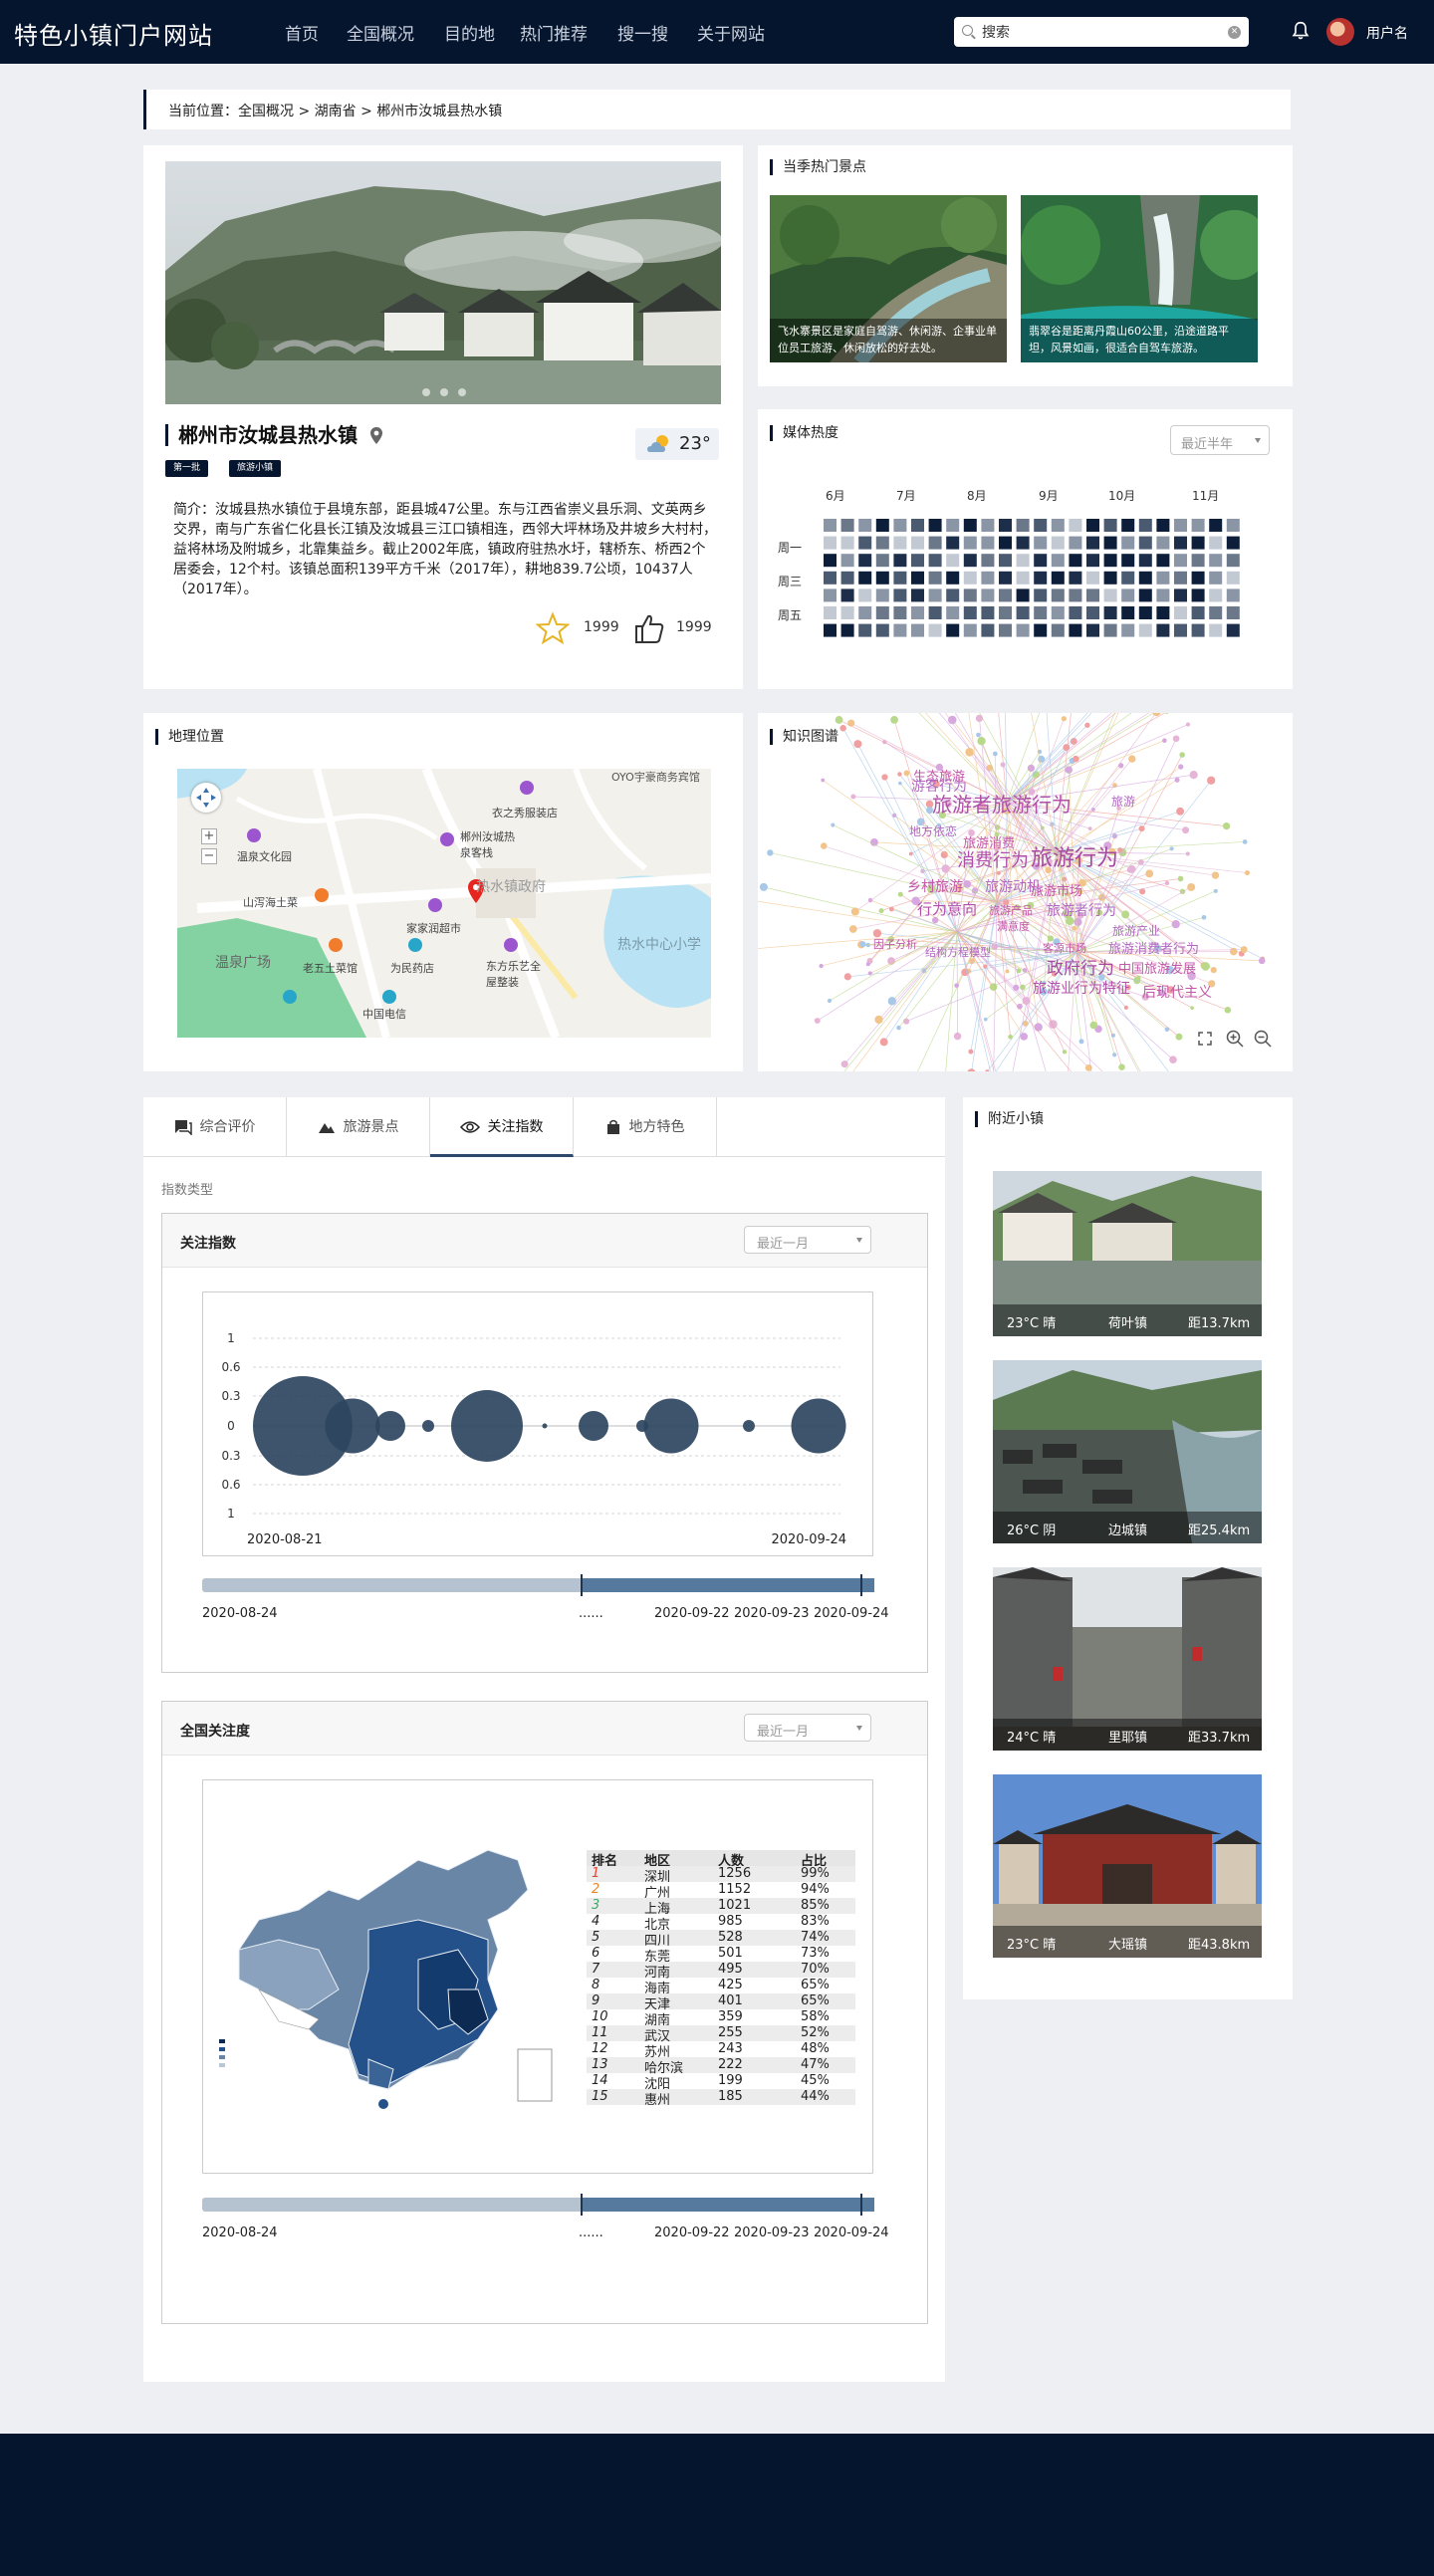 The height and width of the screenshot is (2576, 1434). What do you see at coordinates (537, 1423) in the screenshot?
I see `bubble-chart: 1 0.6 0.3 0 0.3 0.6 1 2020-08-21 2020-09-24` at bounding box center [537, 1423].